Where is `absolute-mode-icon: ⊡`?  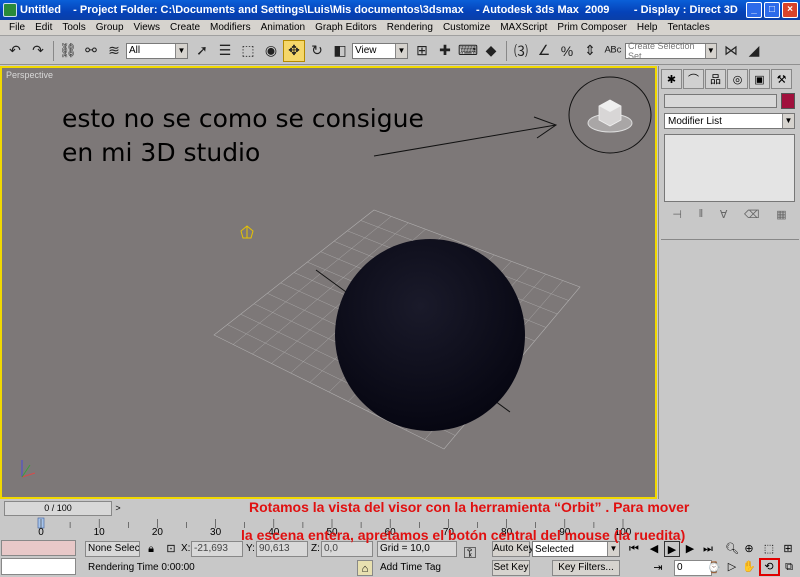 absolute-mode-icon: ⊡ is located at coordinates (171, 549).